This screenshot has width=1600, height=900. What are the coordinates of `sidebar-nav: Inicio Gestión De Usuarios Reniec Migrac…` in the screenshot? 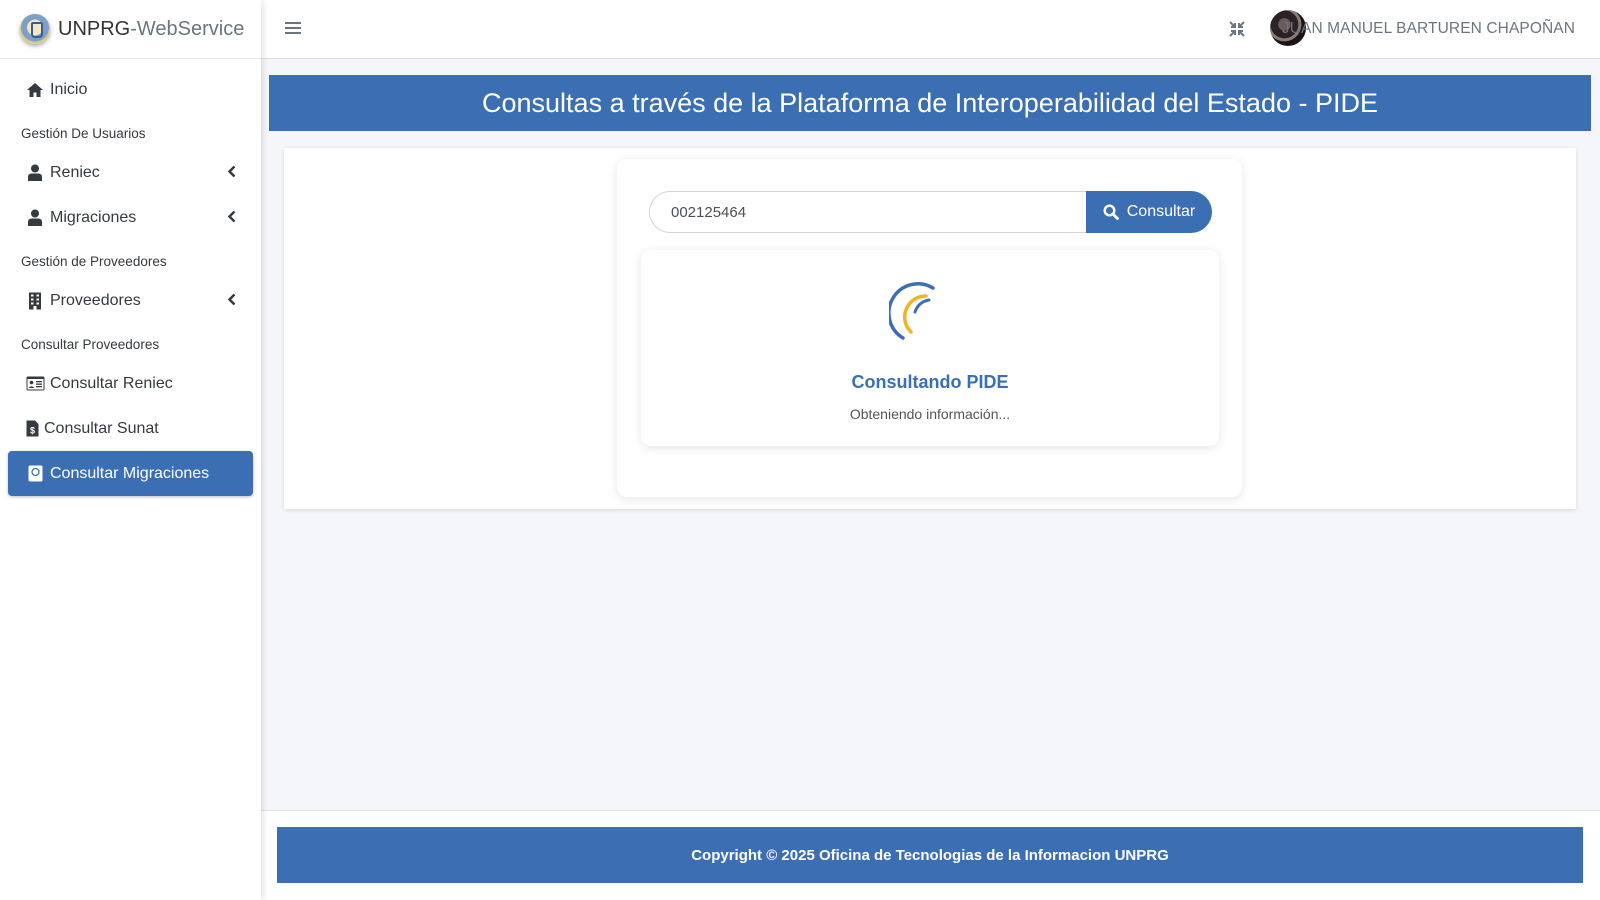 It's located at (130, 281).